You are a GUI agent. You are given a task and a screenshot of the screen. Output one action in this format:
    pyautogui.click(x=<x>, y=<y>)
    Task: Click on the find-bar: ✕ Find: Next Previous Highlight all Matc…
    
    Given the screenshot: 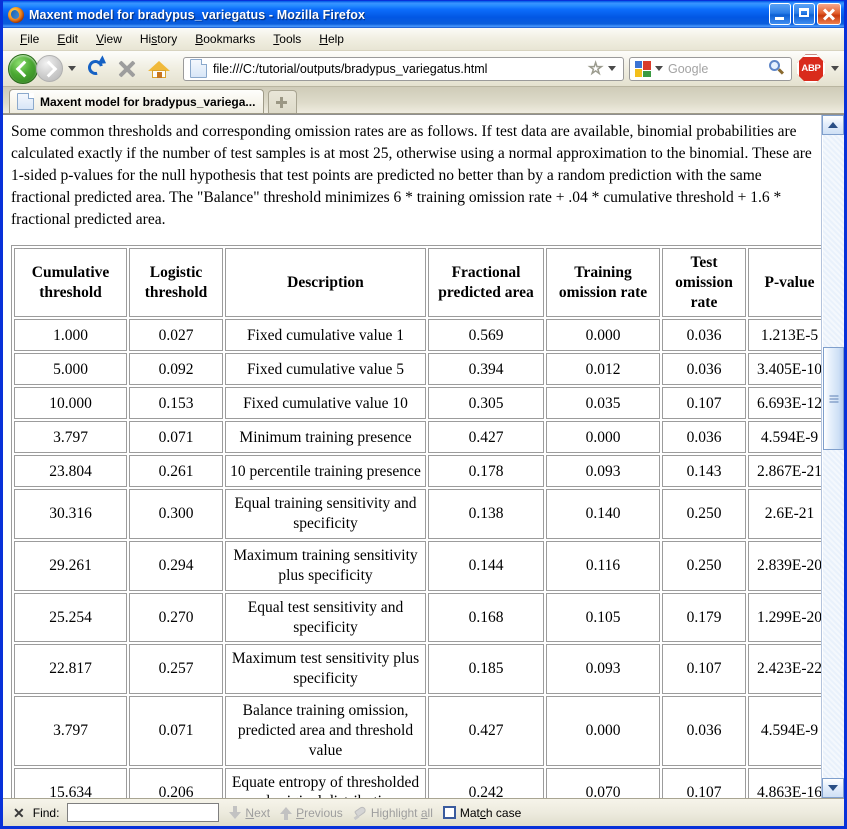 What is the action you would take?
    pyautogui.click(x=423, y=812)
    